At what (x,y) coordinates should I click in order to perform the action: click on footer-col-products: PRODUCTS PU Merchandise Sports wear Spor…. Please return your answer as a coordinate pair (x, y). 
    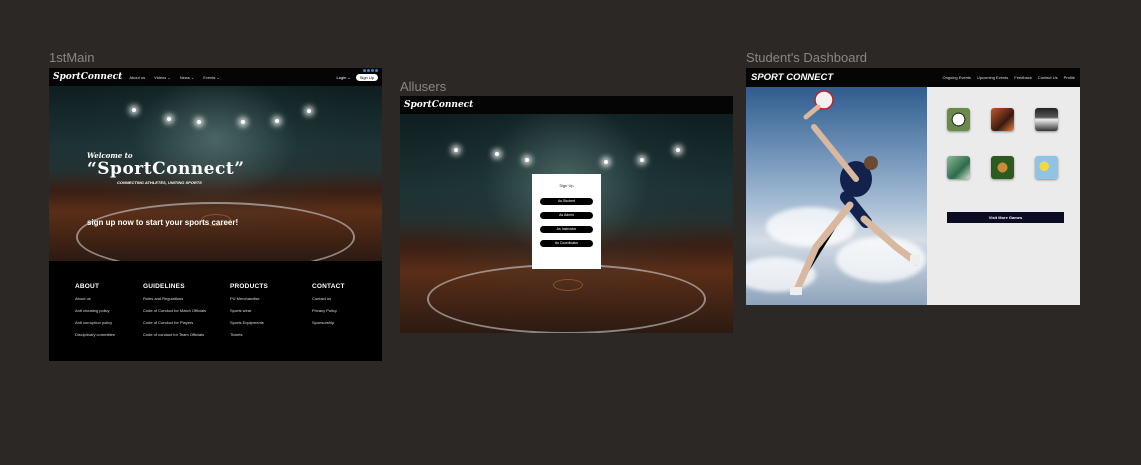
    Looking at the image, I should click on (249, 313).